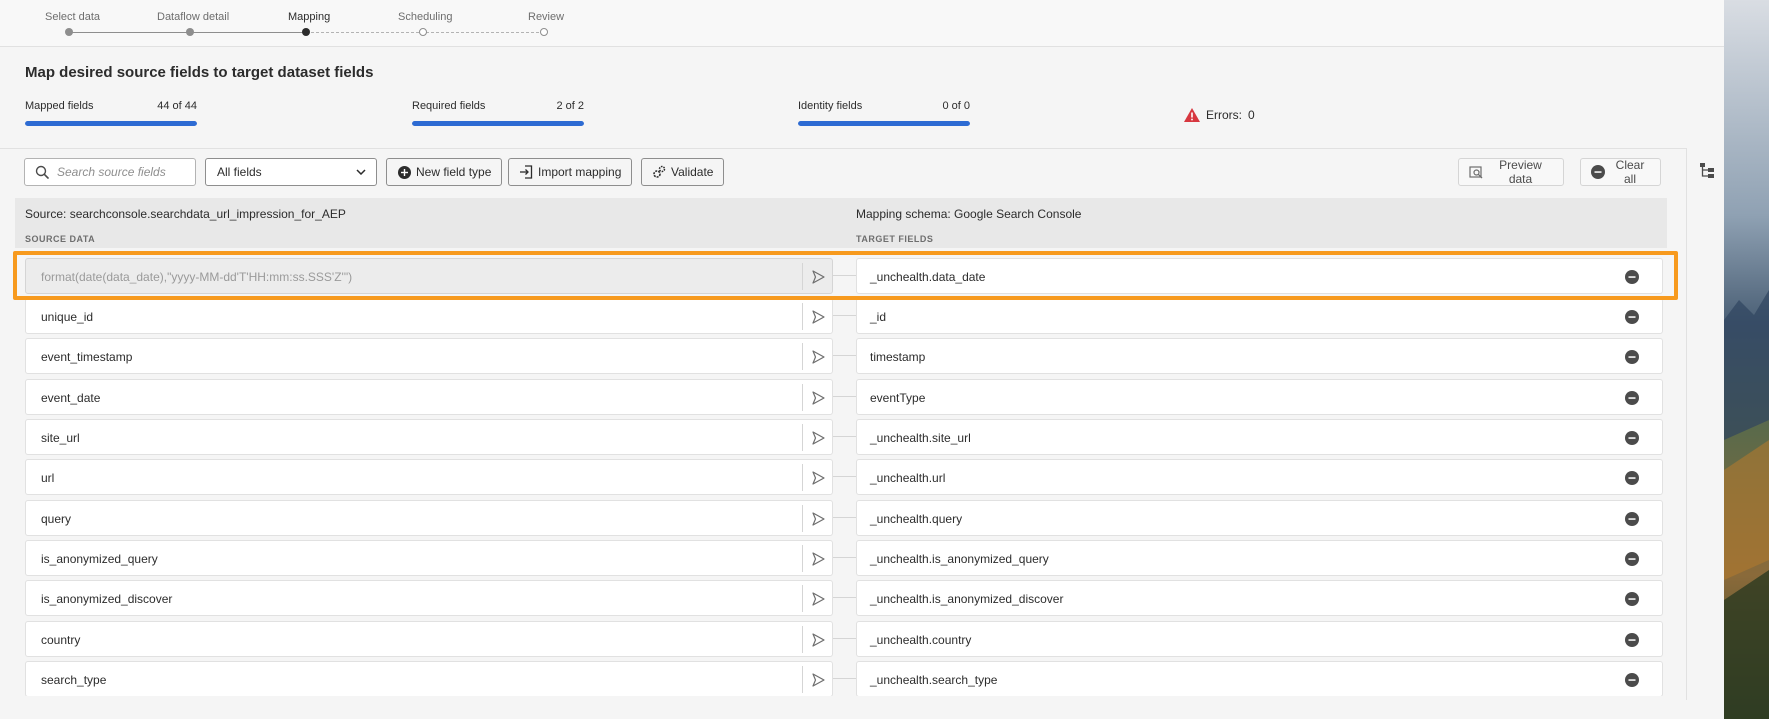  Describe the element at coordinates (122, 172) in the screenshot. I see `search-input` at that location.